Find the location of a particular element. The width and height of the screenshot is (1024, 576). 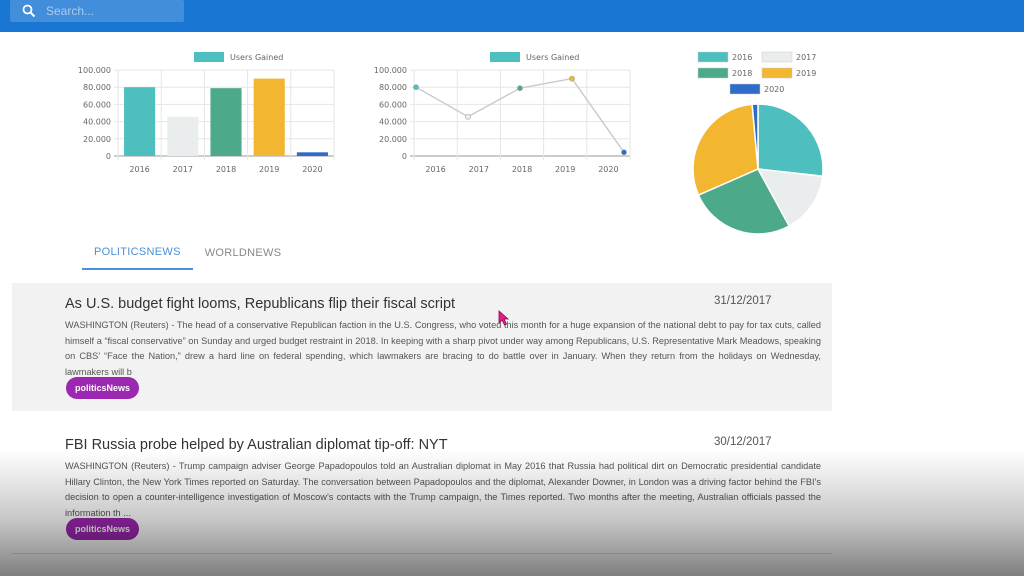

legend-swatch-2018 is located at coordinates (713, 73).